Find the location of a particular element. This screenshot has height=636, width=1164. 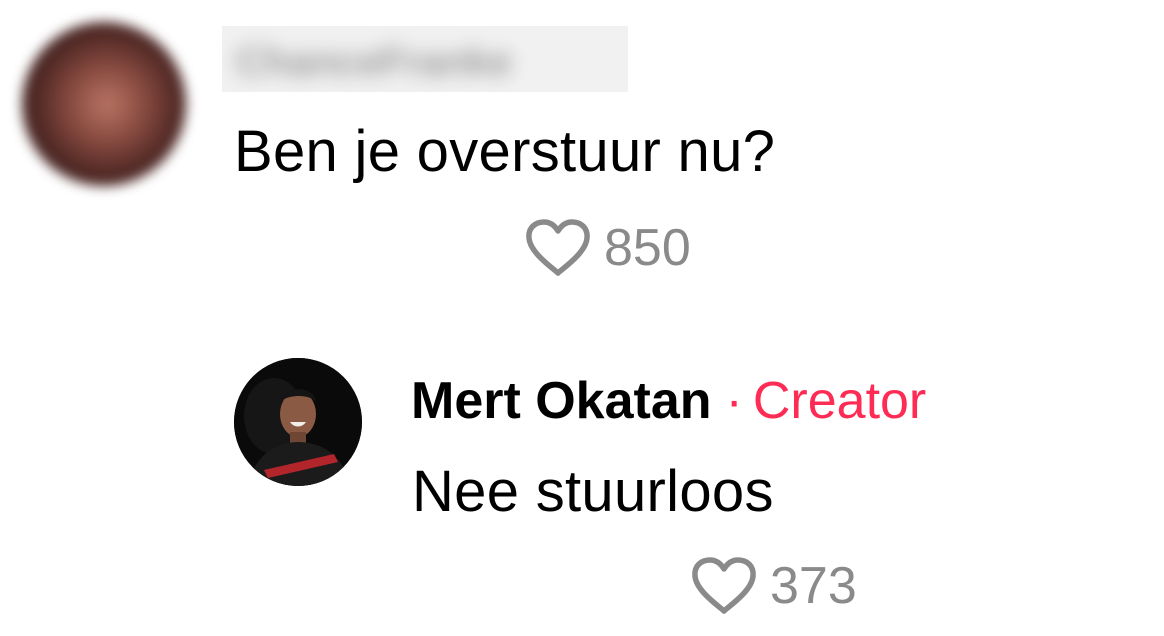

creator-badge: Creator is located at coordinates (839, 401).